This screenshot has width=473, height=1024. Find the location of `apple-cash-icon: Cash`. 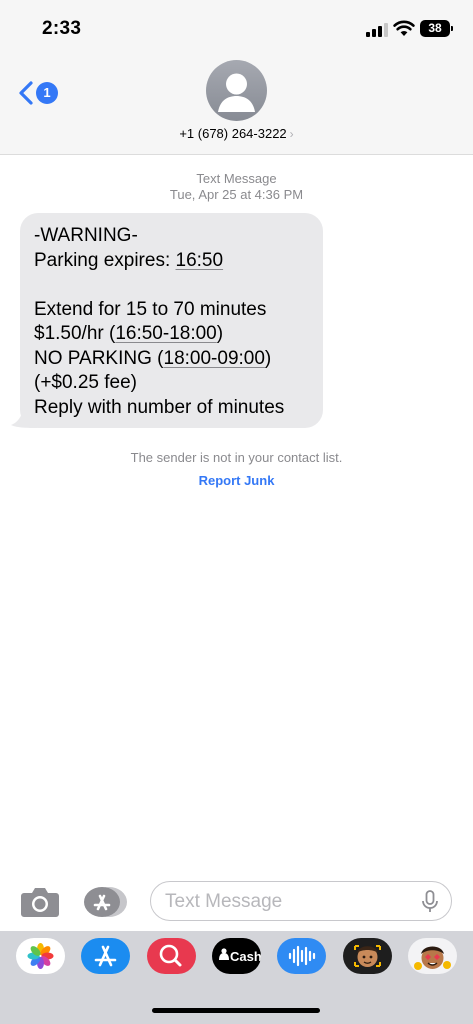

apple-cash-icon: Cash is located at coordinates (236, 956).